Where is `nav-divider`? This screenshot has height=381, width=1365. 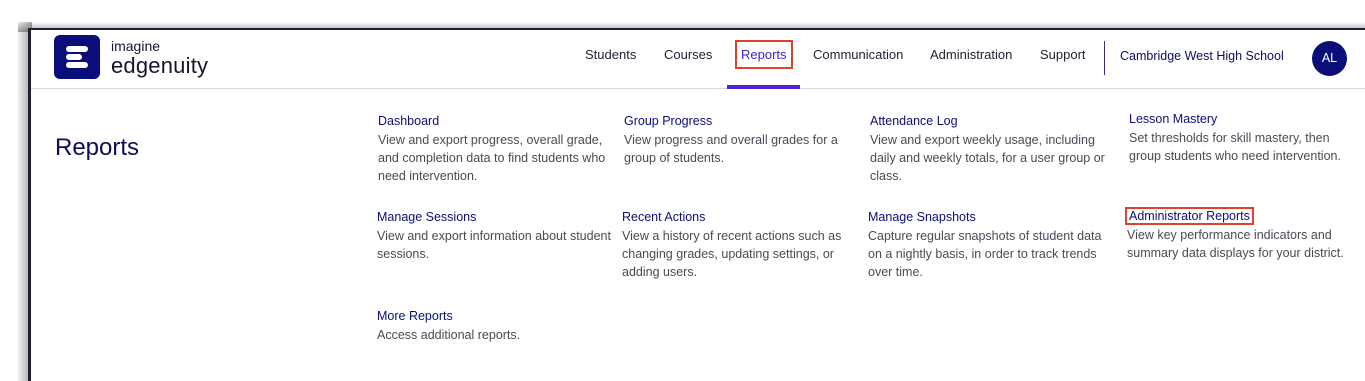 nav-divider is located at coordinates (1104, 58).